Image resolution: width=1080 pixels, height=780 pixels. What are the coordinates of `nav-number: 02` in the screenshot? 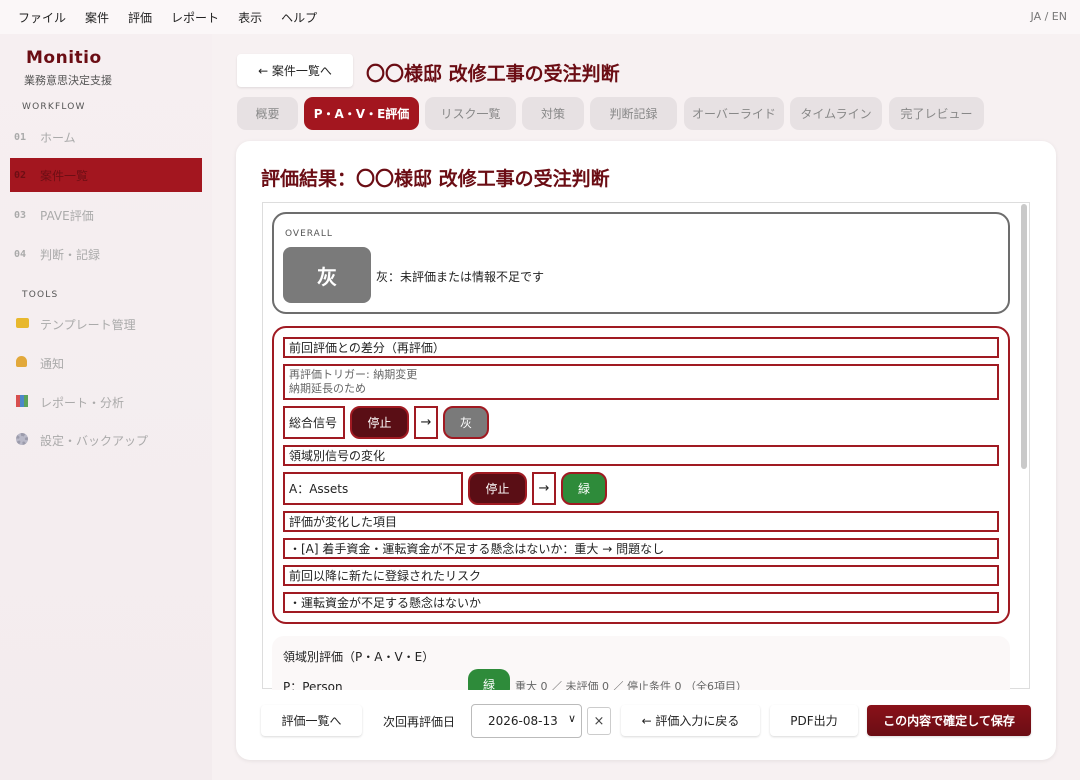 It's located at (20, 175).